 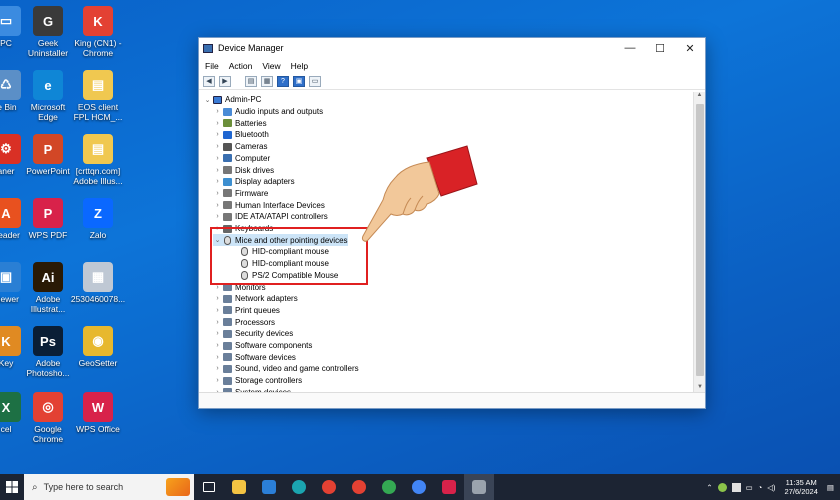 What do you see at coordinates (329, 487) in the screenshot?
I see `chrome-icon` at bounding box center [329, 487].